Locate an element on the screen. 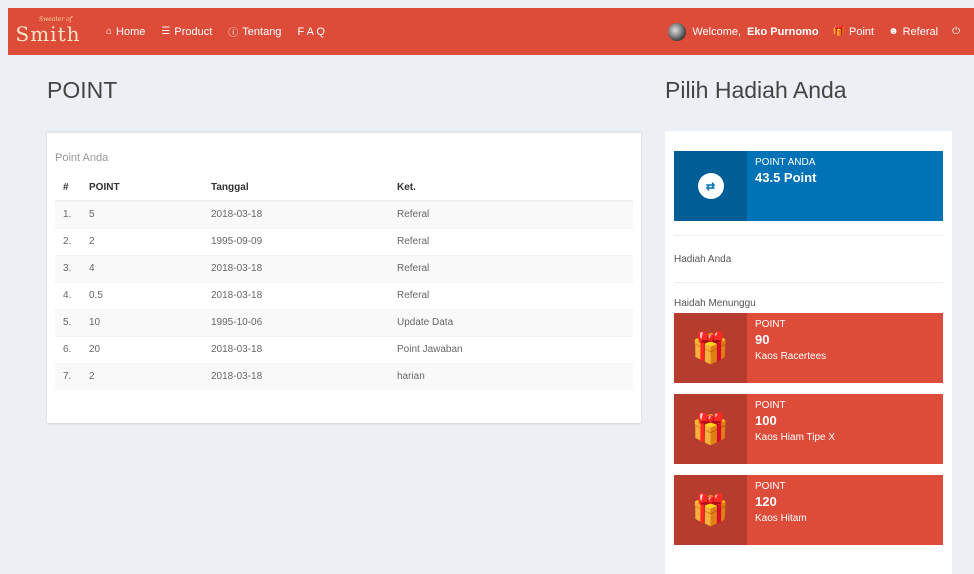 This screenshot has height=574, width=974. nav-product-label: Product is located at coordinates (193, 31).